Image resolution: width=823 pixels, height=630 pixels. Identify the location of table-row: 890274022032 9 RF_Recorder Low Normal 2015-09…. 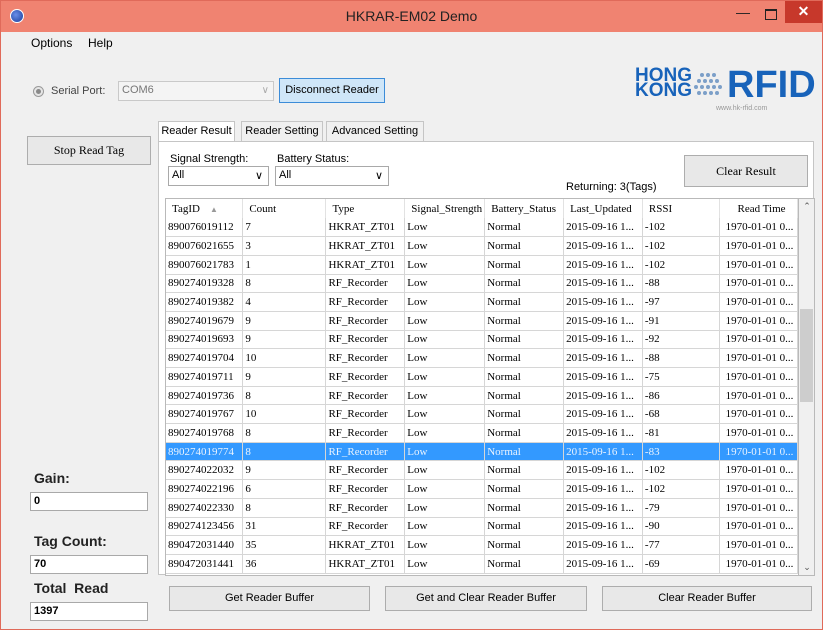
(482, 470).